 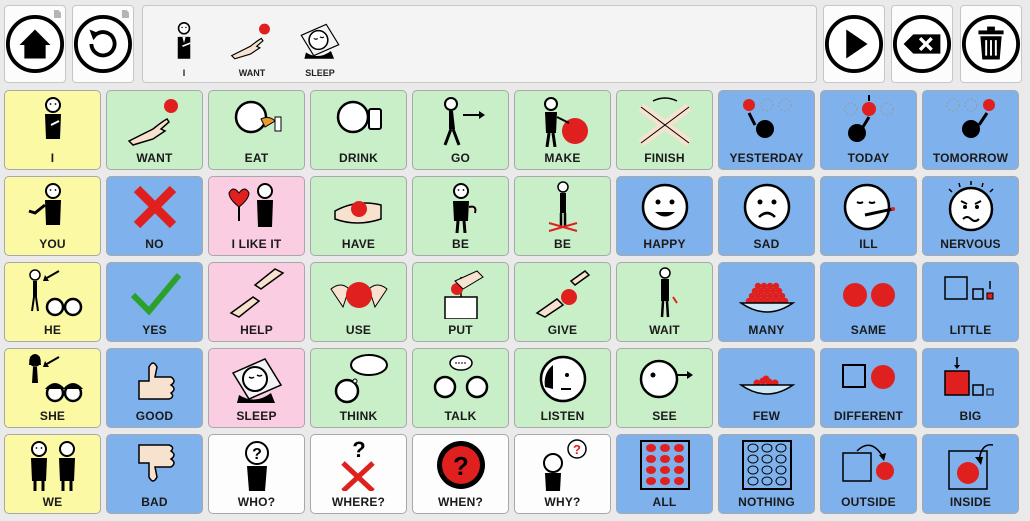 I want to click on symbol-cell-where: ? WHERE?, so click(x=358, y=474).